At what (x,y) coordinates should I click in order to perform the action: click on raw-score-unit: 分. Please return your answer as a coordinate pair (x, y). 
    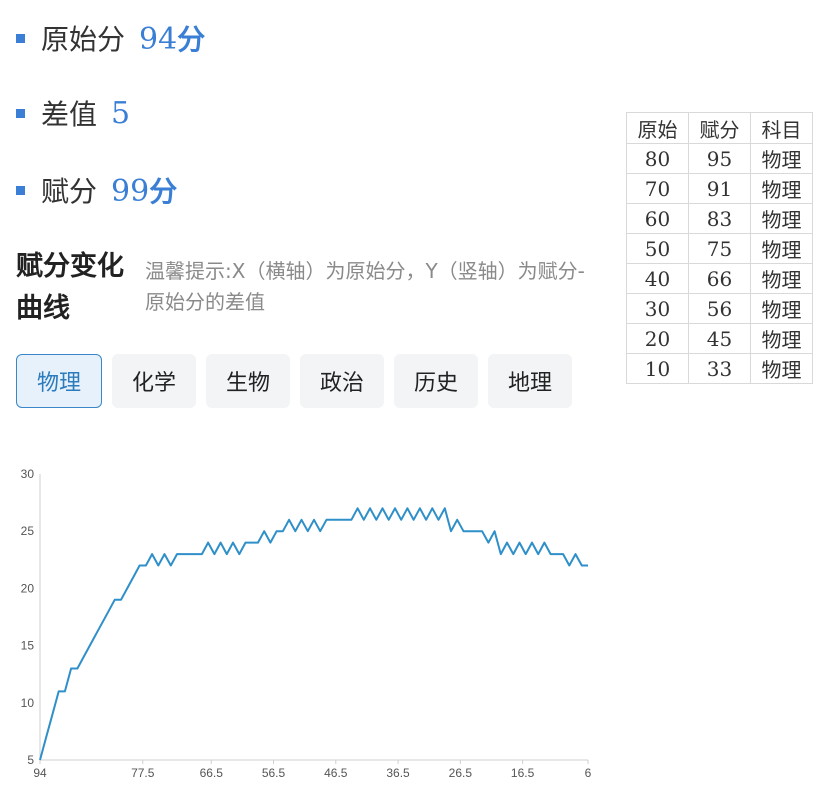
    Looking at the image, I should click on (191, 39).